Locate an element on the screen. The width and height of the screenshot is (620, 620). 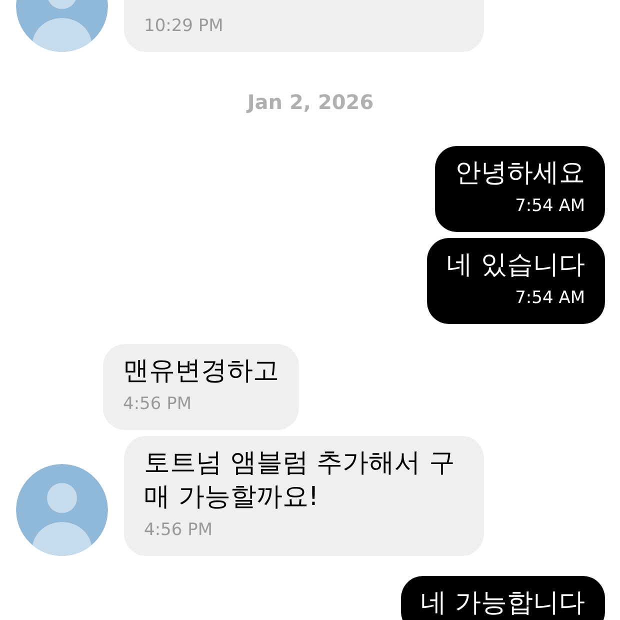
date-divider: Jan 2, 2026 is located at coordinates (310, 102).